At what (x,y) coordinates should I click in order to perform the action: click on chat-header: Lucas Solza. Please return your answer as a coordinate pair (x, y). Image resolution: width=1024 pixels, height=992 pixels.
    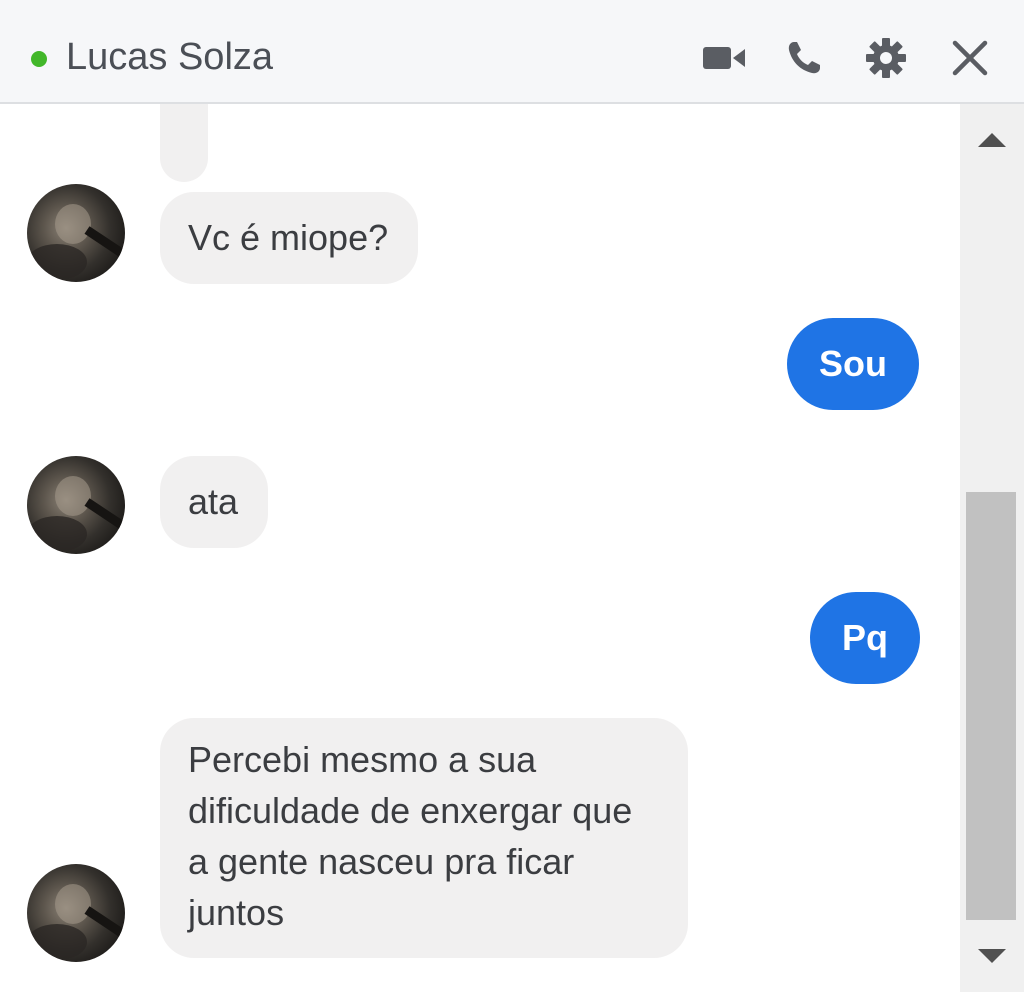
    Looking at the image, I should click on (512, 52).